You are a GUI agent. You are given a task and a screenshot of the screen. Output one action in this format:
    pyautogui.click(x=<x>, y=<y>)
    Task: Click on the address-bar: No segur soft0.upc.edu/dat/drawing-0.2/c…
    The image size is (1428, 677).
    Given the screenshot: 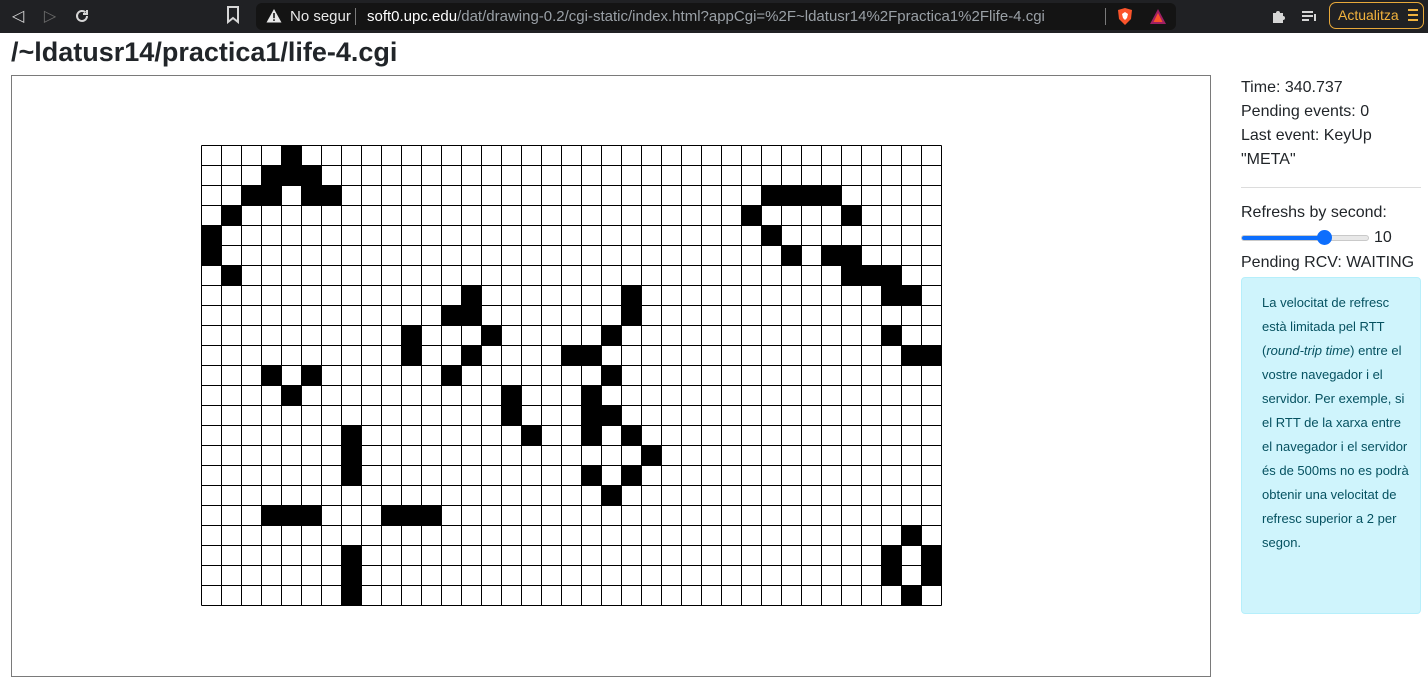 What is the action you would take?
    pyautogui.click(x=716, y=16)
    